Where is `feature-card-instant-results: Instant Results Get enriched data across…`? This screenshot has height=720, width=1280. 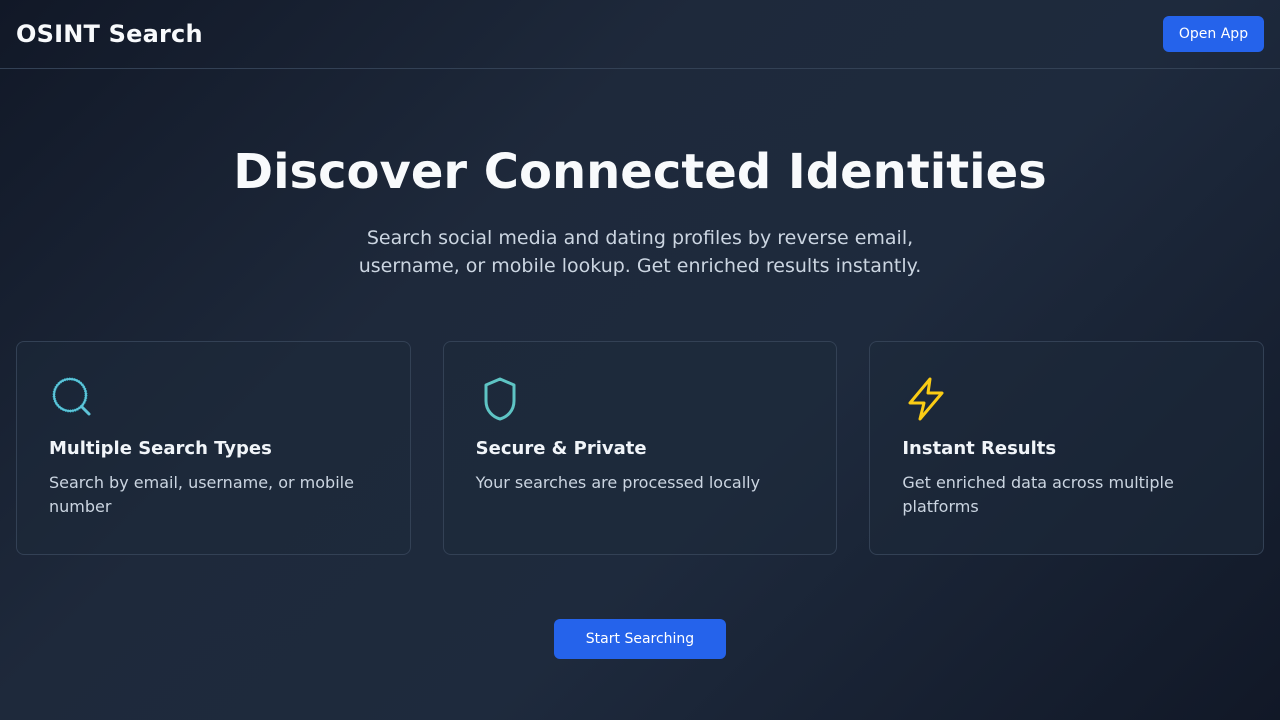
feature-card-instant-results: Instant Results Get enriched data across… is located at coordinates (1067, 448).